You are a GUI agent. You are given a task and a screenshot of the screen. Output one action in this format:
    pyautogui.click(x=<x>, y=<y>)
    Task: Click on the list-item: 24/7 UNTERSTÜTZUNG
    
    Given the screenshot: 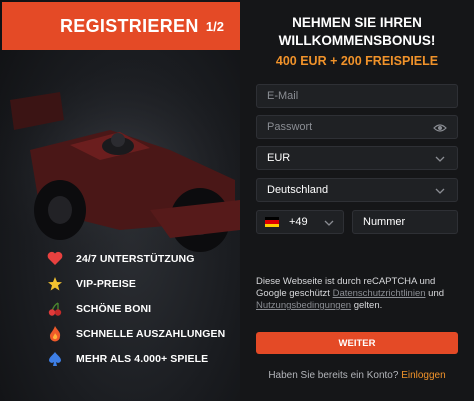 What is the action you would take?
    pyautogui.click(x=135, y=258)
    